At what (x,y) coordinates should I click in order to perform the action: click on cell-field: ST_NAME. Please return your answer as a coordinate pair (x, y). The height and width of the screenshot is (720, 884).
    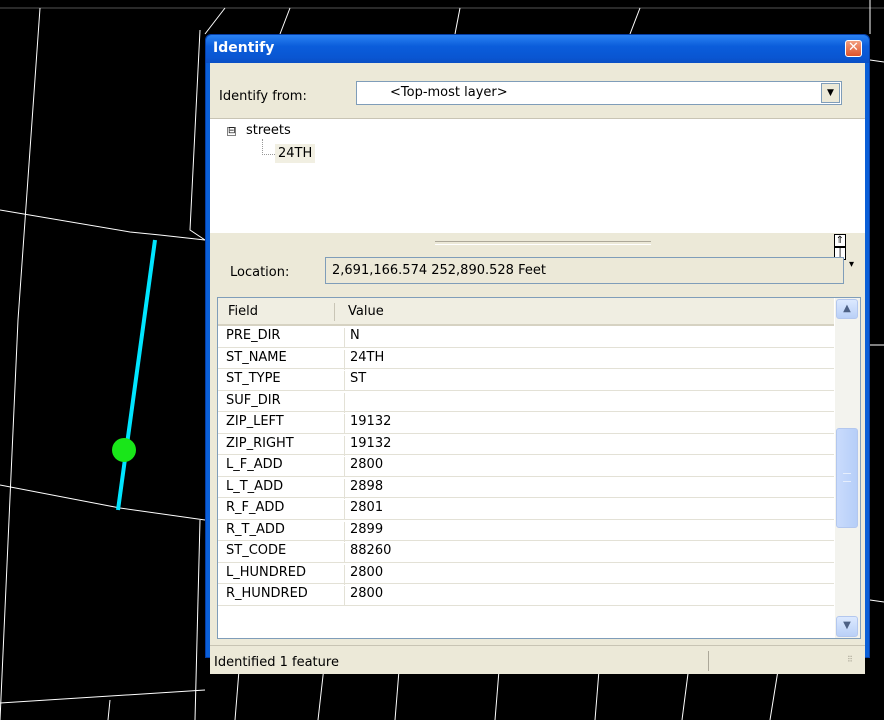
    Looking at the image, I should click on (256, 357).